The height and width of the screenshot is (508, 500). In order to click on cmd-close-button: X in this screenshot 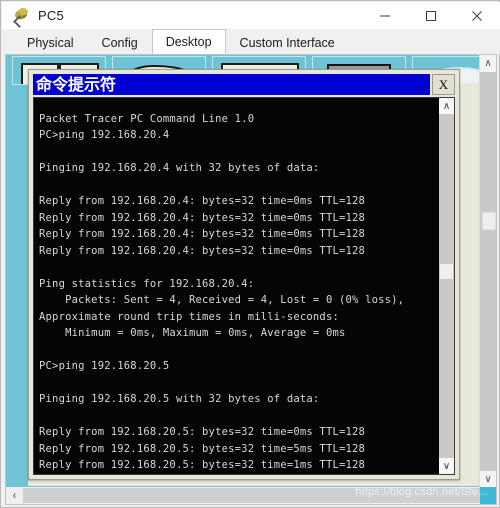, I will do `click(443, 84)`.